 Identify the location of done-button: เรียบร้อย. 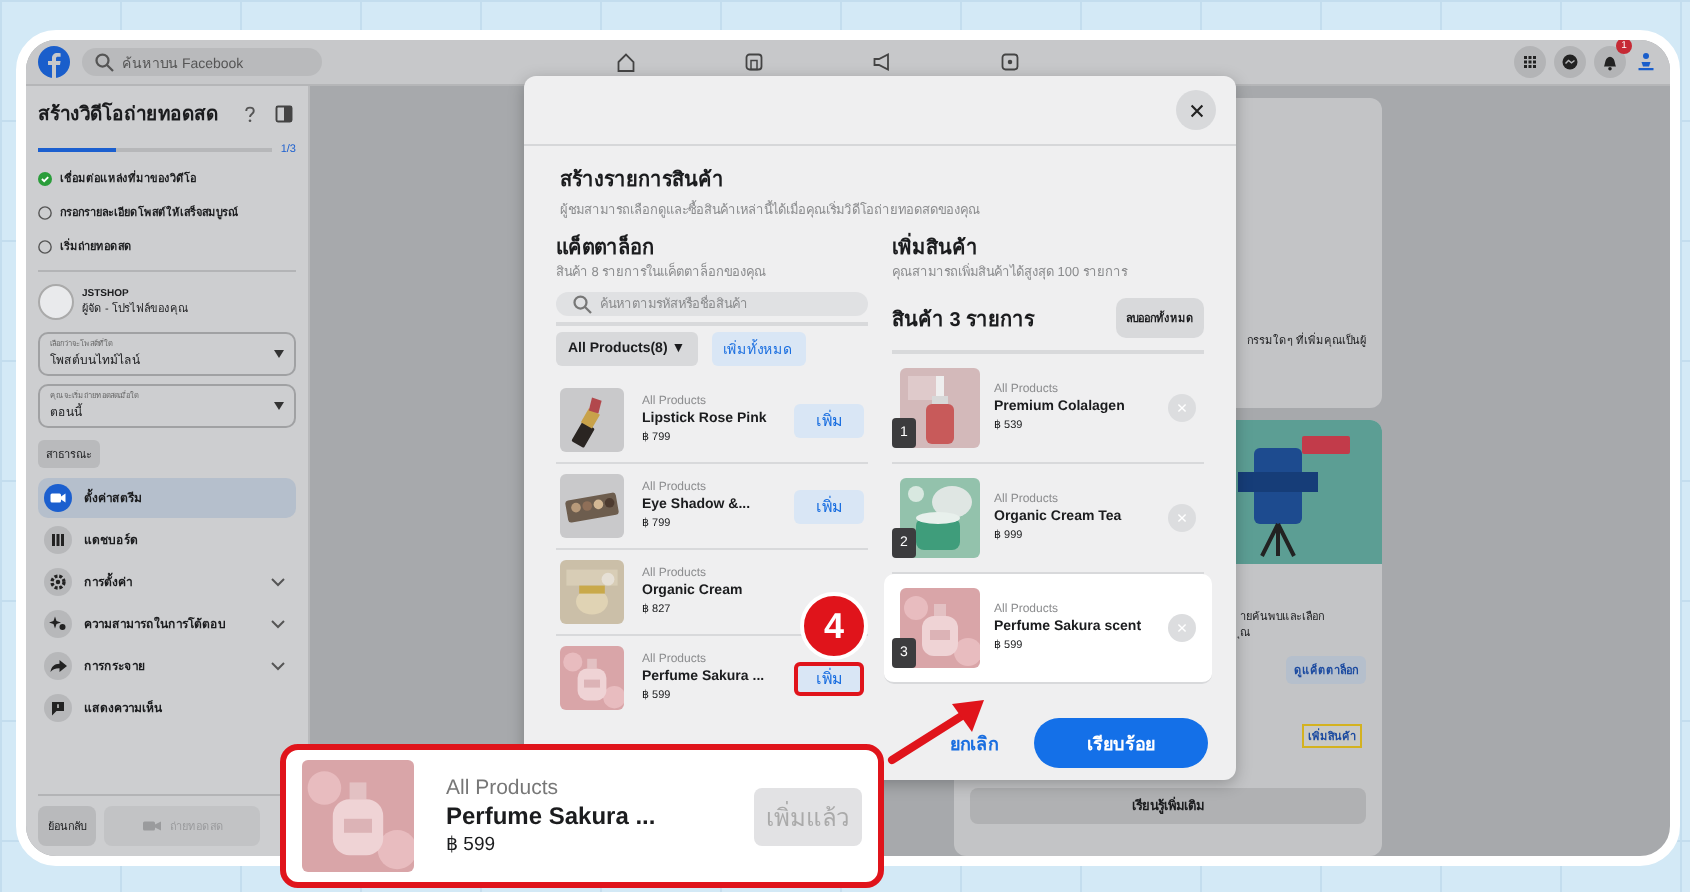
(1121, 743).